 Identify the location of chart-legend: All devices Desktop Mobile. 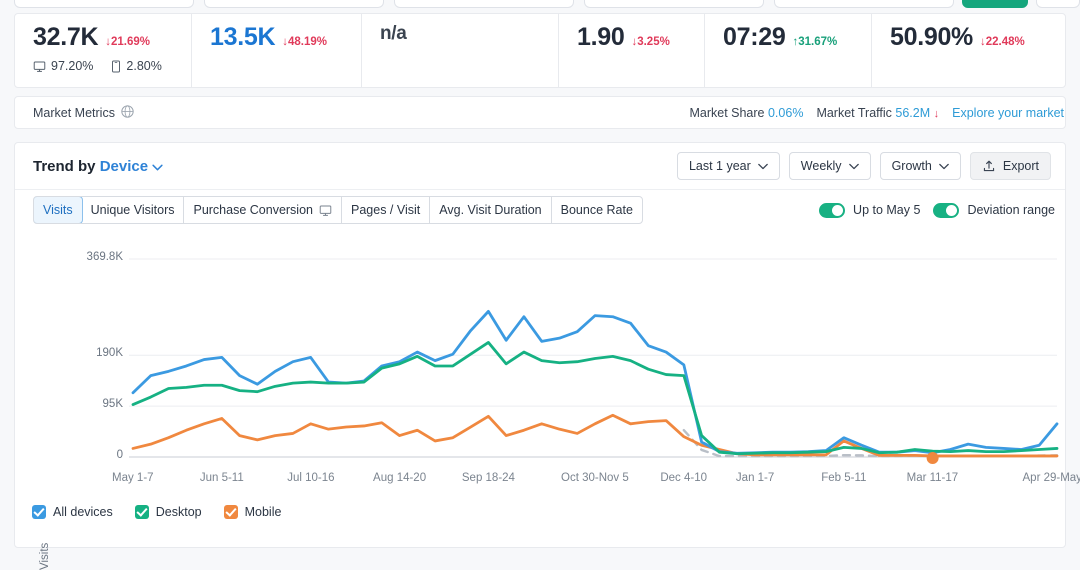
(156, 512).